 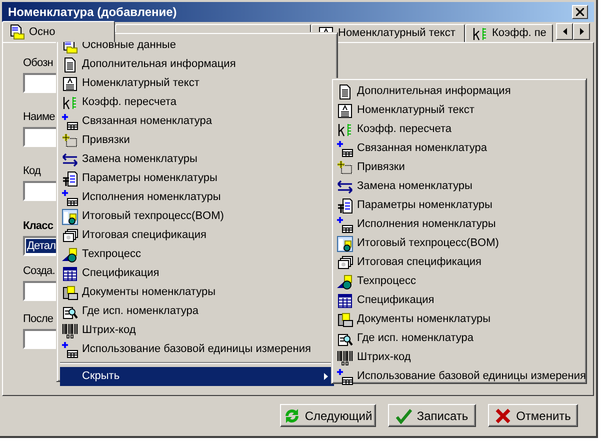 I want to click on circular-arrows-icon, so click(x=292, y=416).